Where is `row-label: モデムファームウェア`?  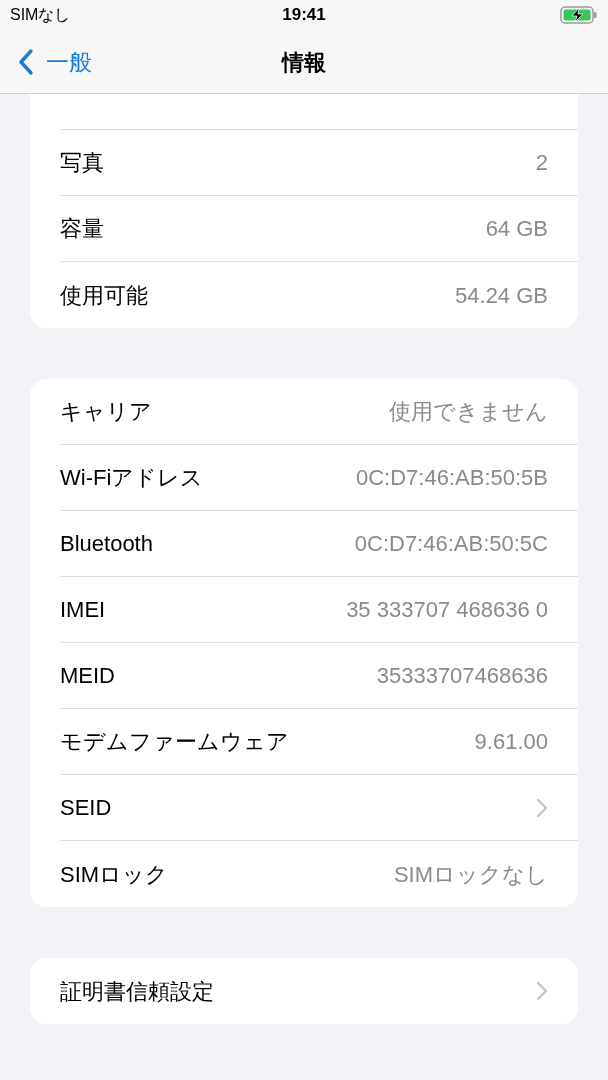
row-label: モデムファームウェア is located at coordinates (174, 742).